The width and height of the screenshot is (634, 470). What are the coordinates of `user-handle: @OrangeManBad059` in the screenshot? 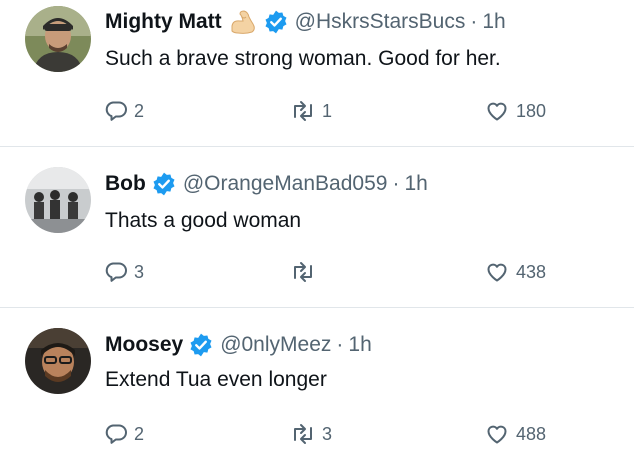 It's located at (285, 184).